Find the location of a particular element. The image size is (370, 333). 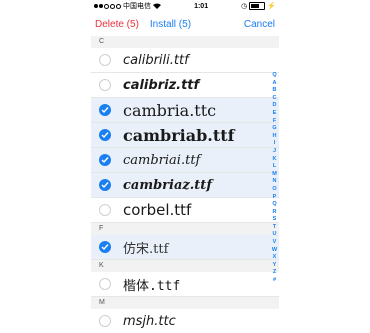

section-header-k: K is located at coordinates (185, 266).